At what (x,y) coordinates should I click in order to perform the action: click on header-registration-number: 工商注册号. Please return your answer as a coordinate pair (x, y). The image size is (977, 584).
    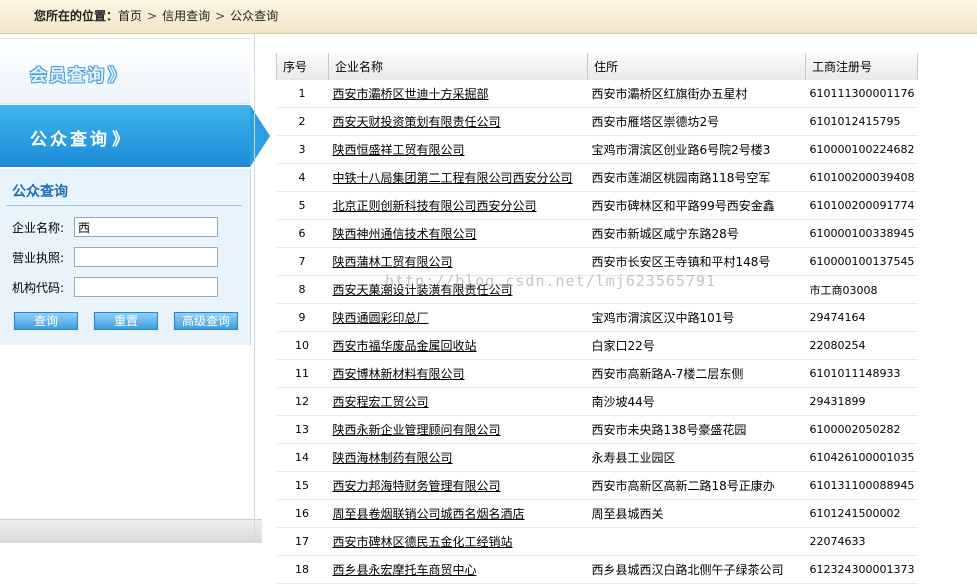
    Looking at the image, I should click on (861, 66).